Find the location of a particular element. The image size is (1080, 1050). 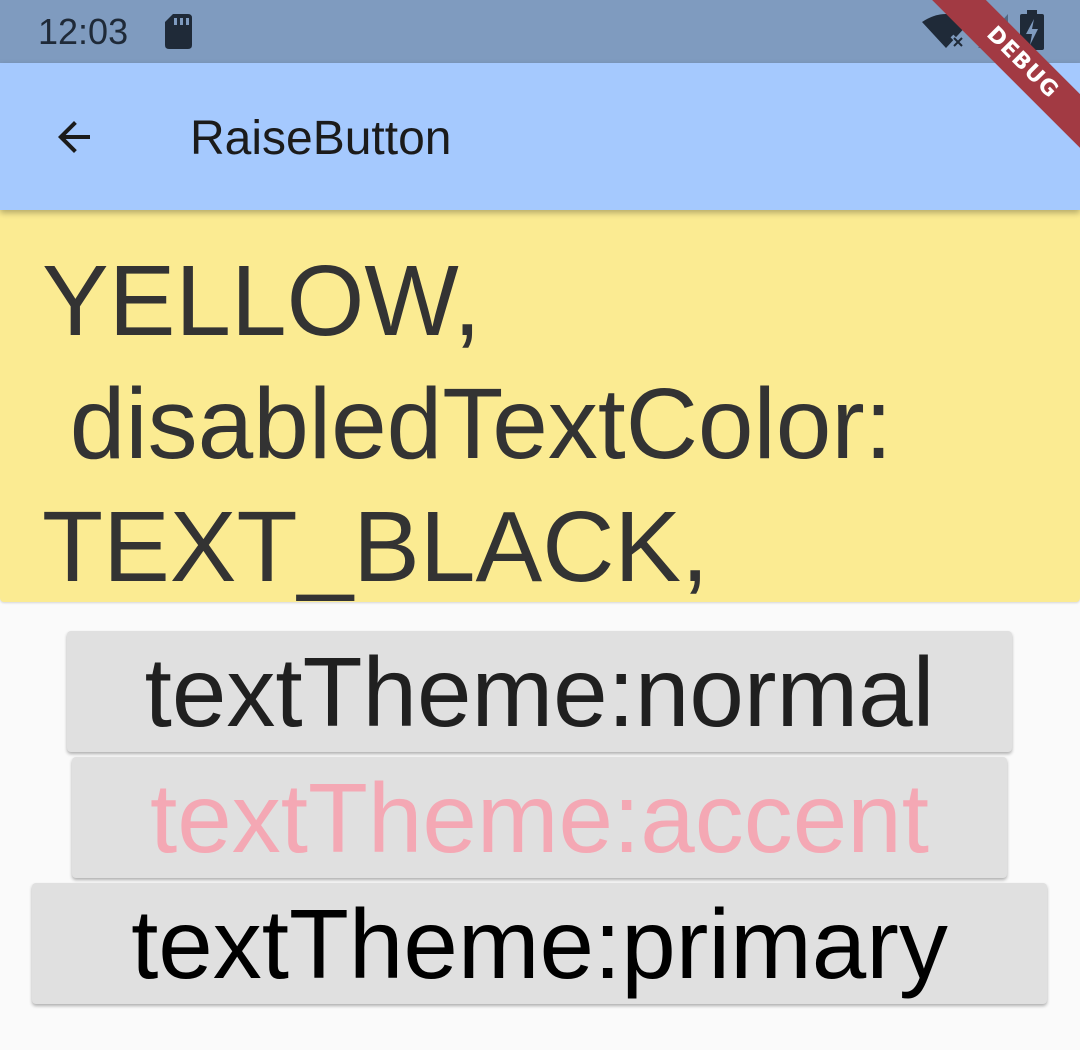

text-theme-normal-button: textTheme:normal is located at coordinates (539, 691).